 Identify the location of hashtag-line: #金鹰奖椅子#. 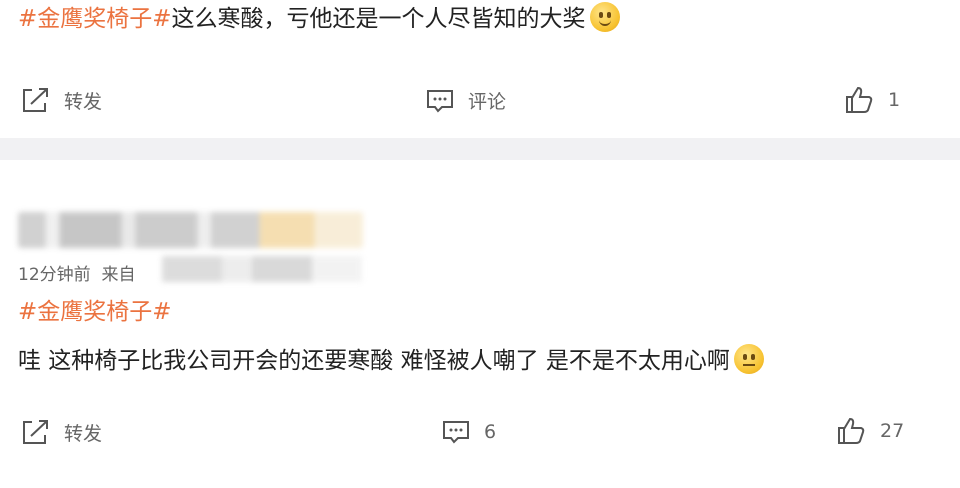
(95, 312).